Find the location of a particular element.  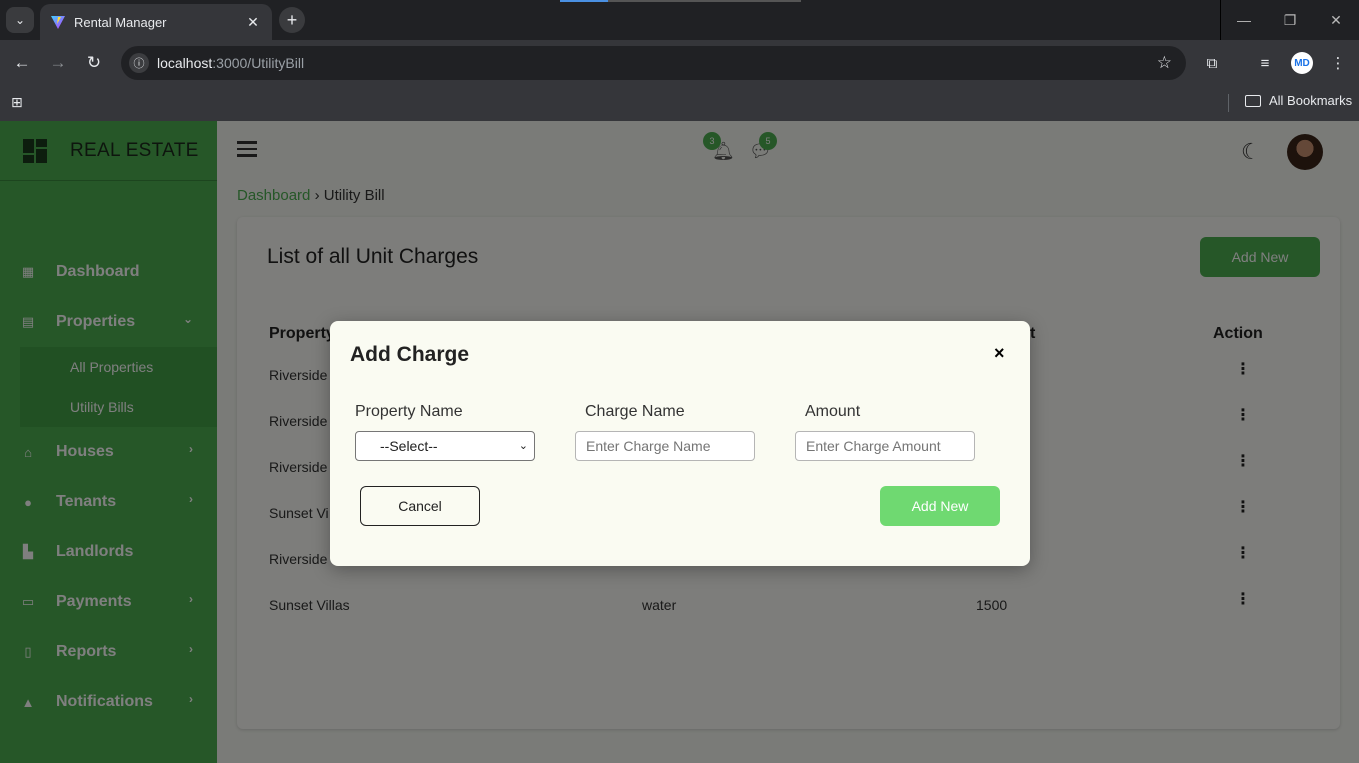

close-icon: × is located at coordinates (999, 353).